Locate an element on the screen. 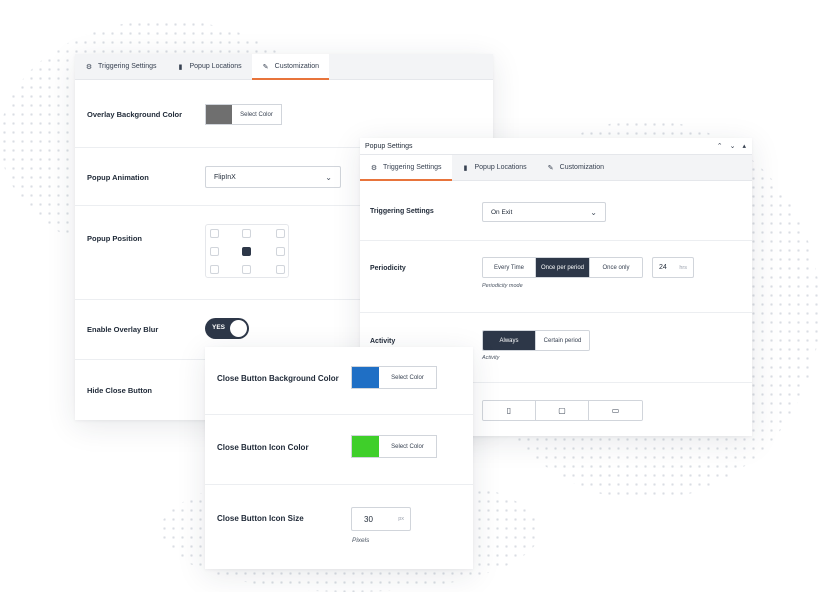 Image resolution: width=820 pixels, height=592 pixels. option-every-time: Every Time is located at coordinates (509, 267).